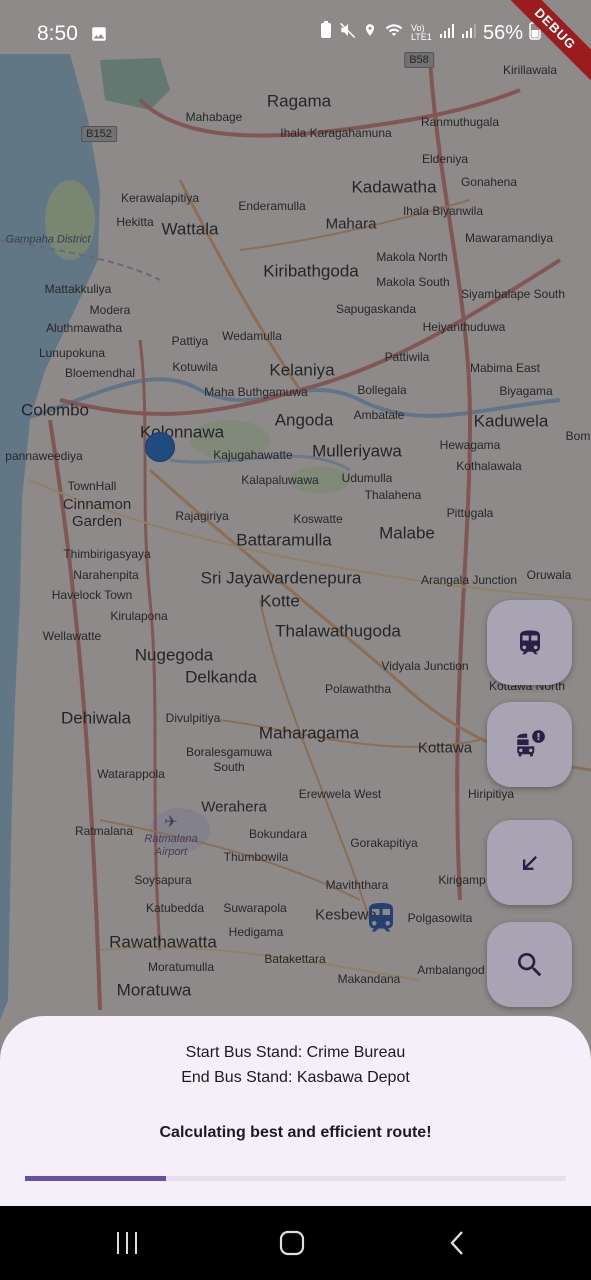 The width and height of the screenshot is (591, 1280). I want to click on map-label: Makandana, so click(369, 979).